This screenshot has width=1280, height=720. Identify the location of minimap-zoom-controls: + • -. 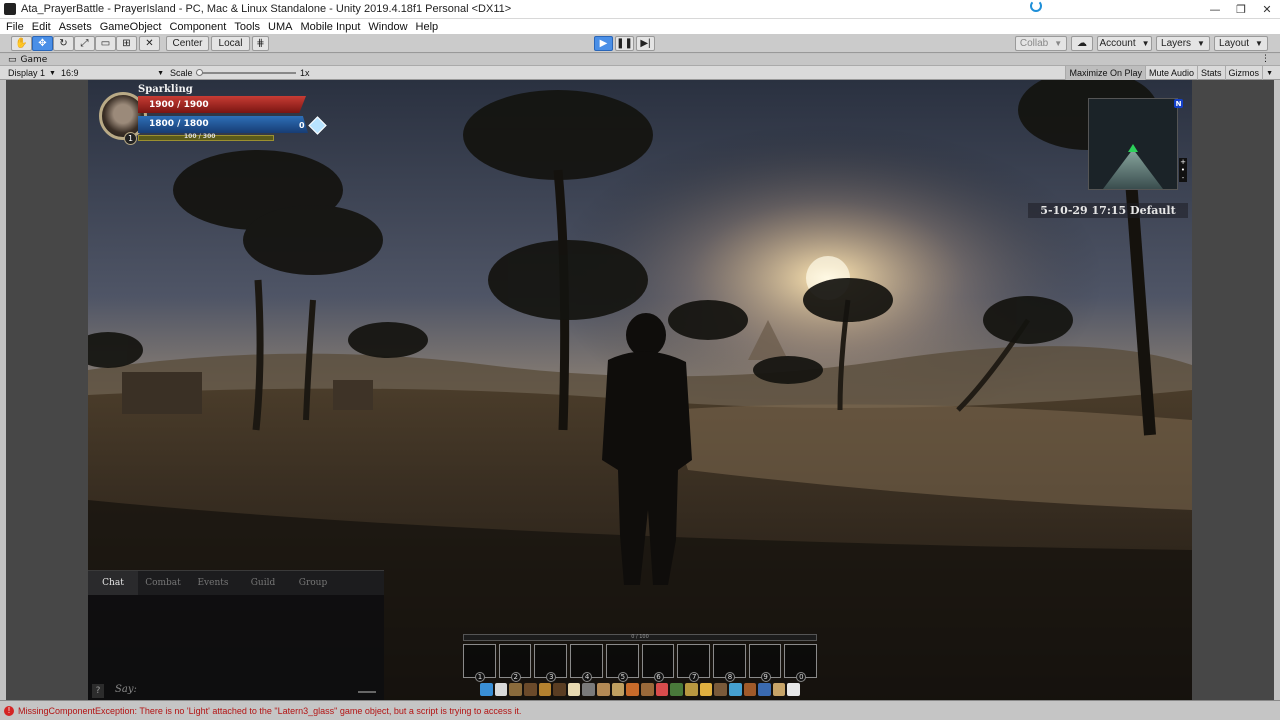
(1183, 170).